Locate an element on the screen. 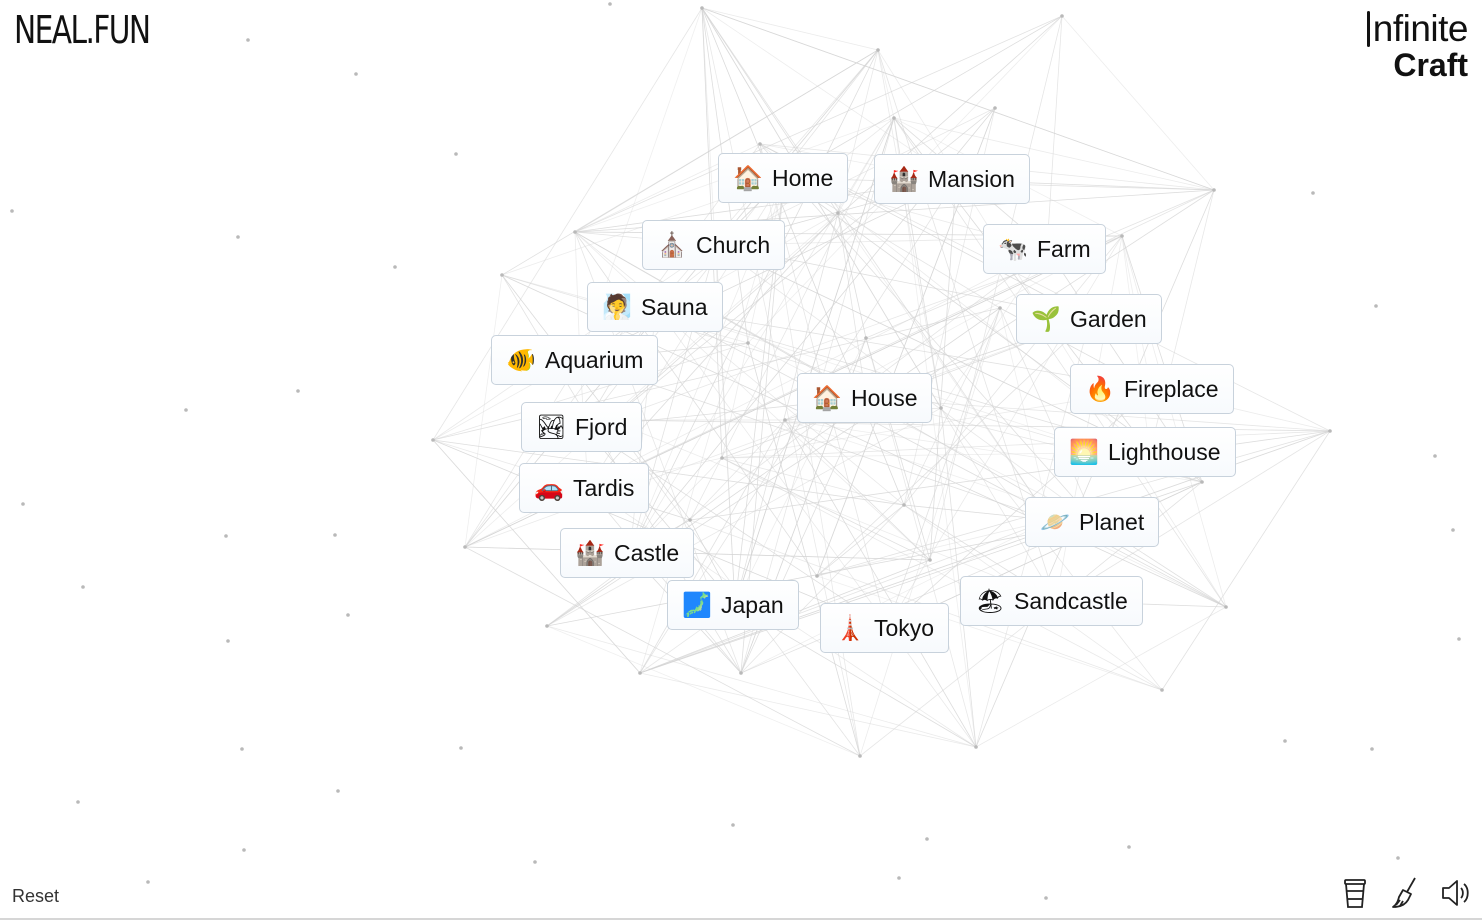  item-fireplace: 🔥 Fireplace is located at coordinates (1152, 389).